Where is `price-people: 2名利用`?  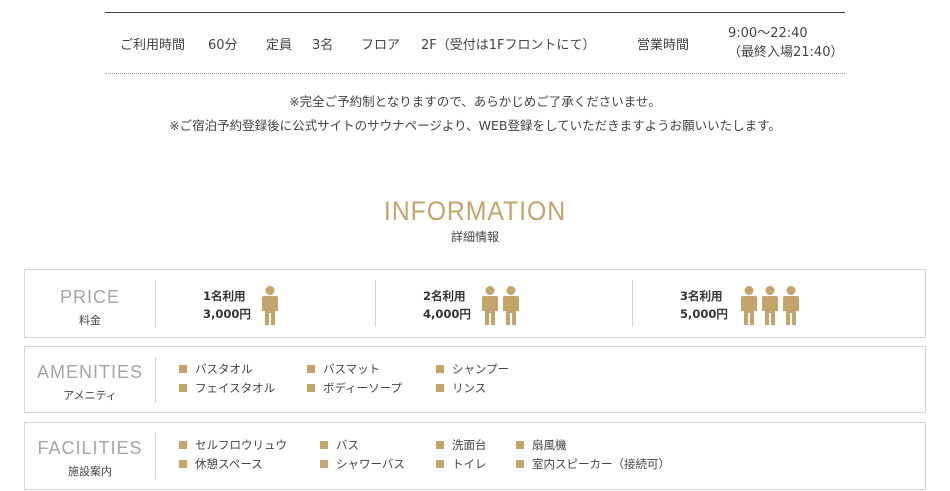
price-people: 2名利用 is located at coordinates (444, 296).